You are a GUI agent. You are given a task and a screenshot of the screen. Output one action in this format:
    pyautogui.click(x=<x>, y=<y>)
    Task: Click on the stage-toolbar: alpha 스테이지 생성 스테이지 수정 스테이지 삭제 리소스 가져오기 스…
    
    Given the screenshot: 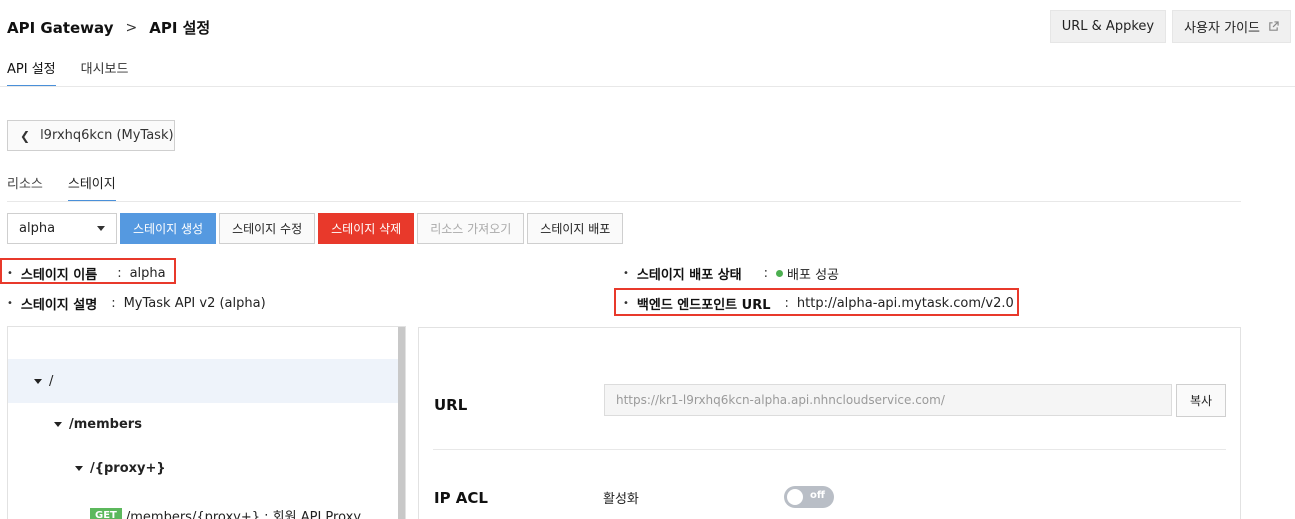 What is the action you would take?
    pyautogui.click(x=315, y=228)
    